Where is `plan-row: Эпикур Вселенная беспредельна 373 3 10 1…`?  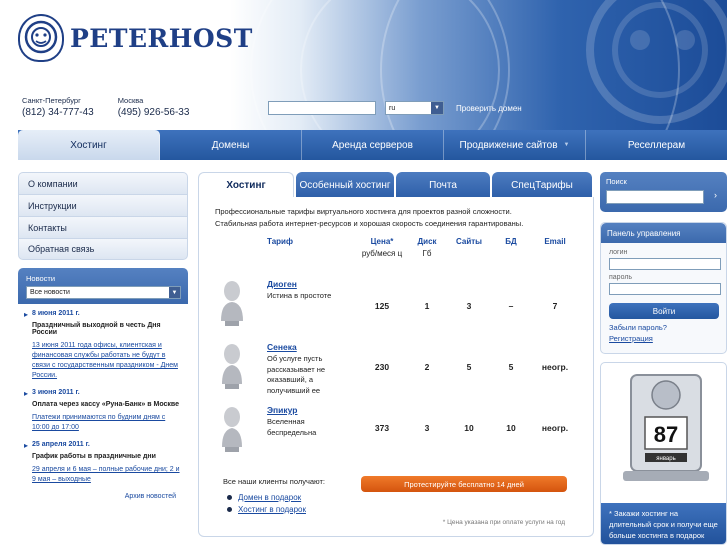
plan-row: Эпикур Вселенная беспредельна 373 3 10 1… is located at coordinates (397, 434).